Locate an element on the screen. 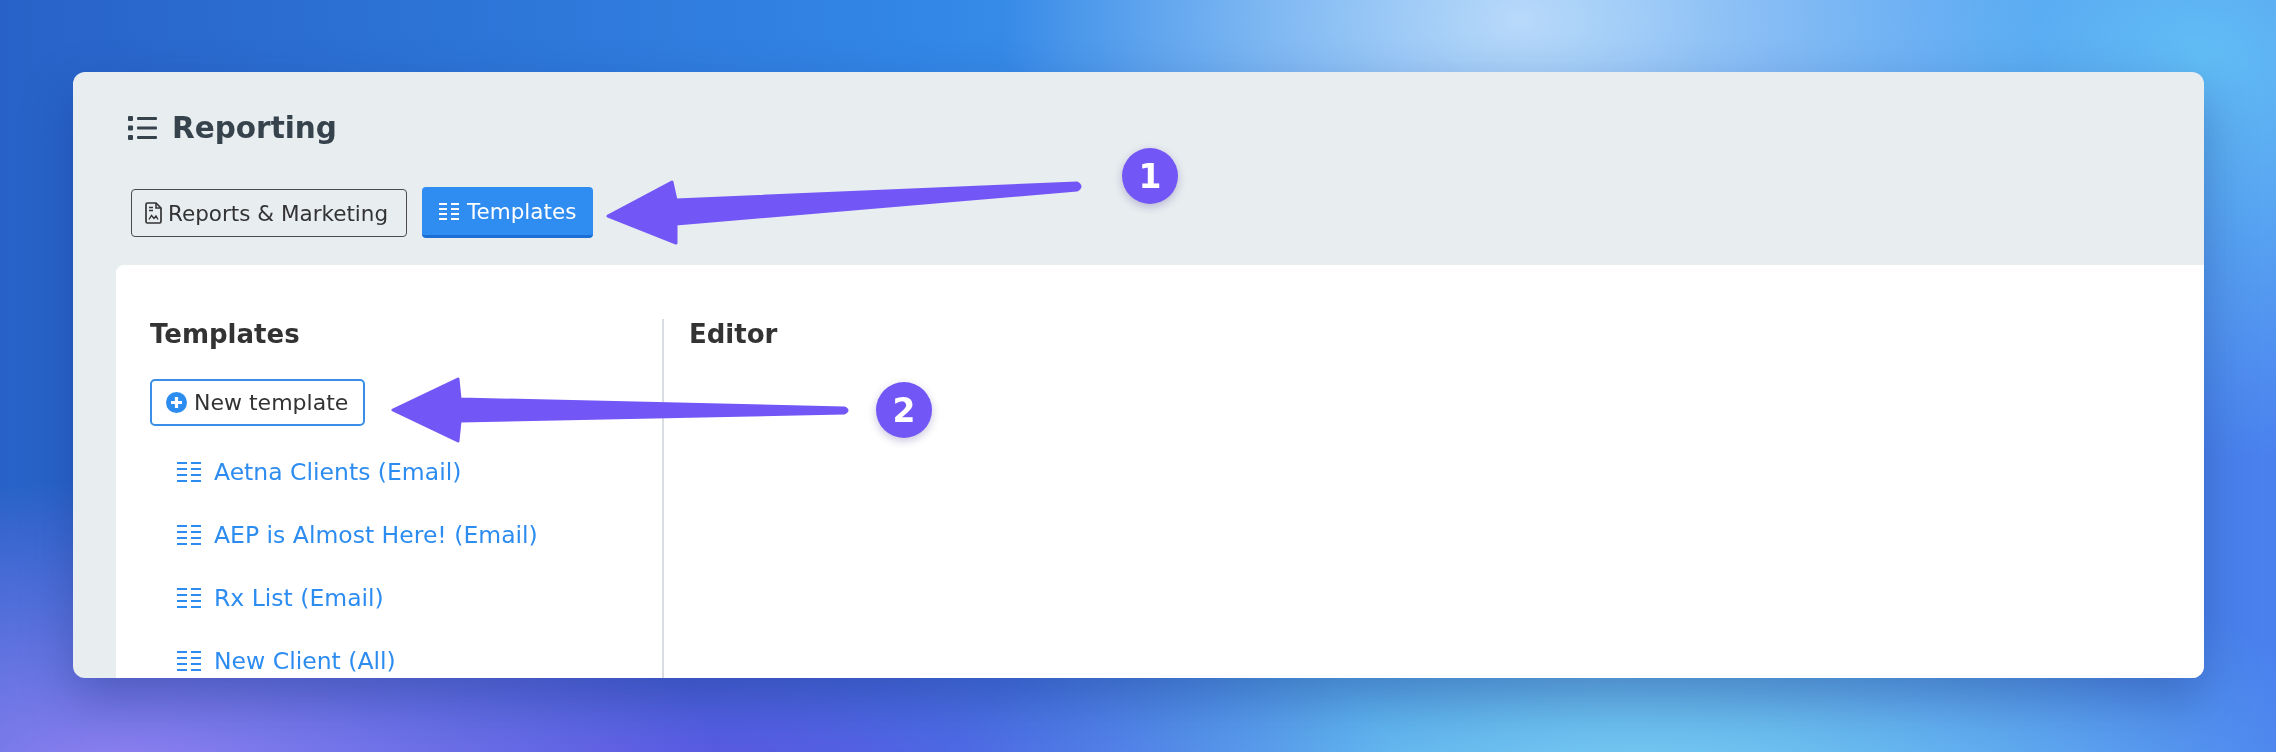 The width and height of the screenshot is (2276, 752). section-heading: Templates is located at coordinates (225, 334).